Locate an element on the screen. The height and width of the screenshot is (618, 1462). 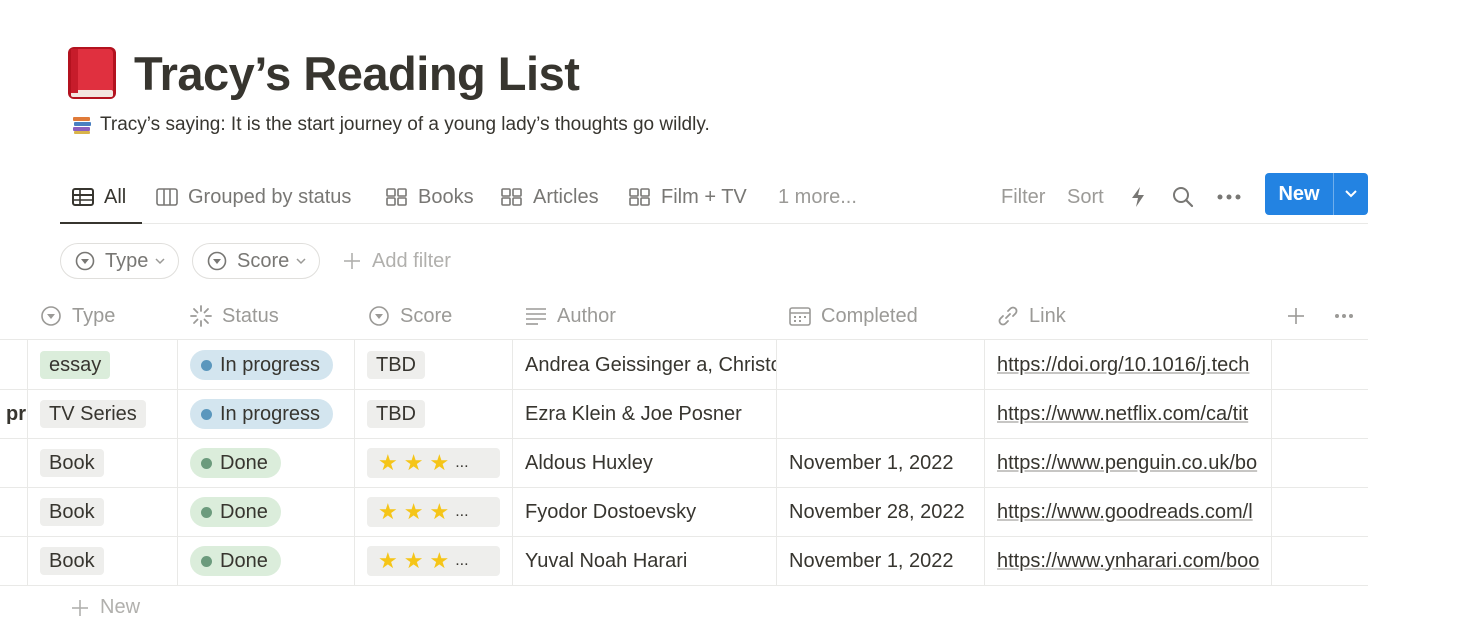
type-tag: Book is located at coordinates (72, 561).